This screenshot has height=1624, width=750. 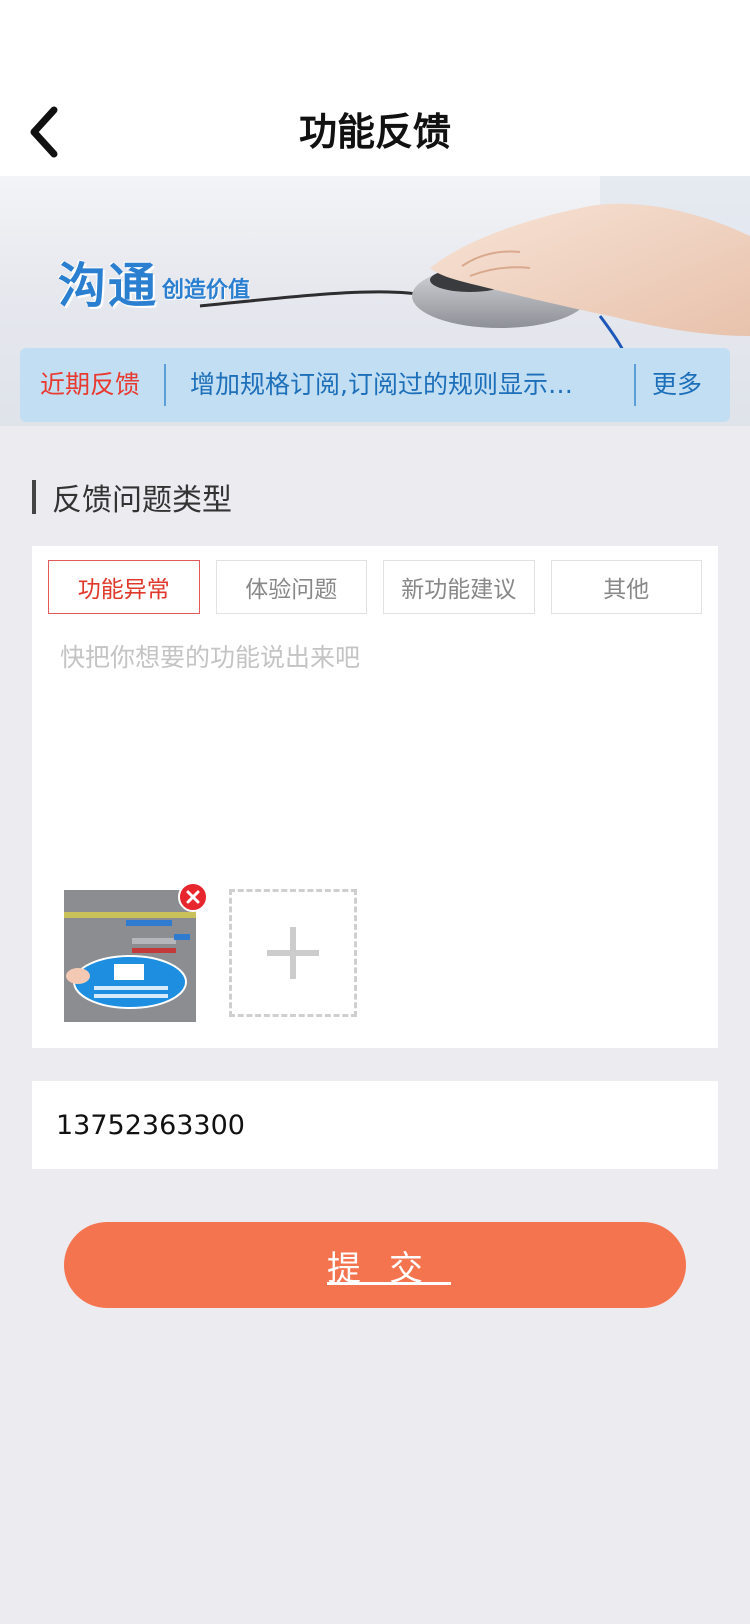 I want to click on section-header: 反馈问题类型, so click(x=132, y=497).